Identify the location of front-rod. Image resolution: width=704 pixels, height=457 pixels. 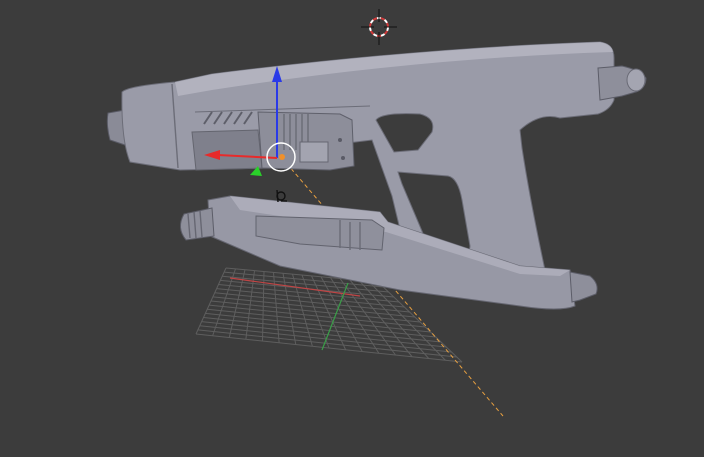
(197, 224).